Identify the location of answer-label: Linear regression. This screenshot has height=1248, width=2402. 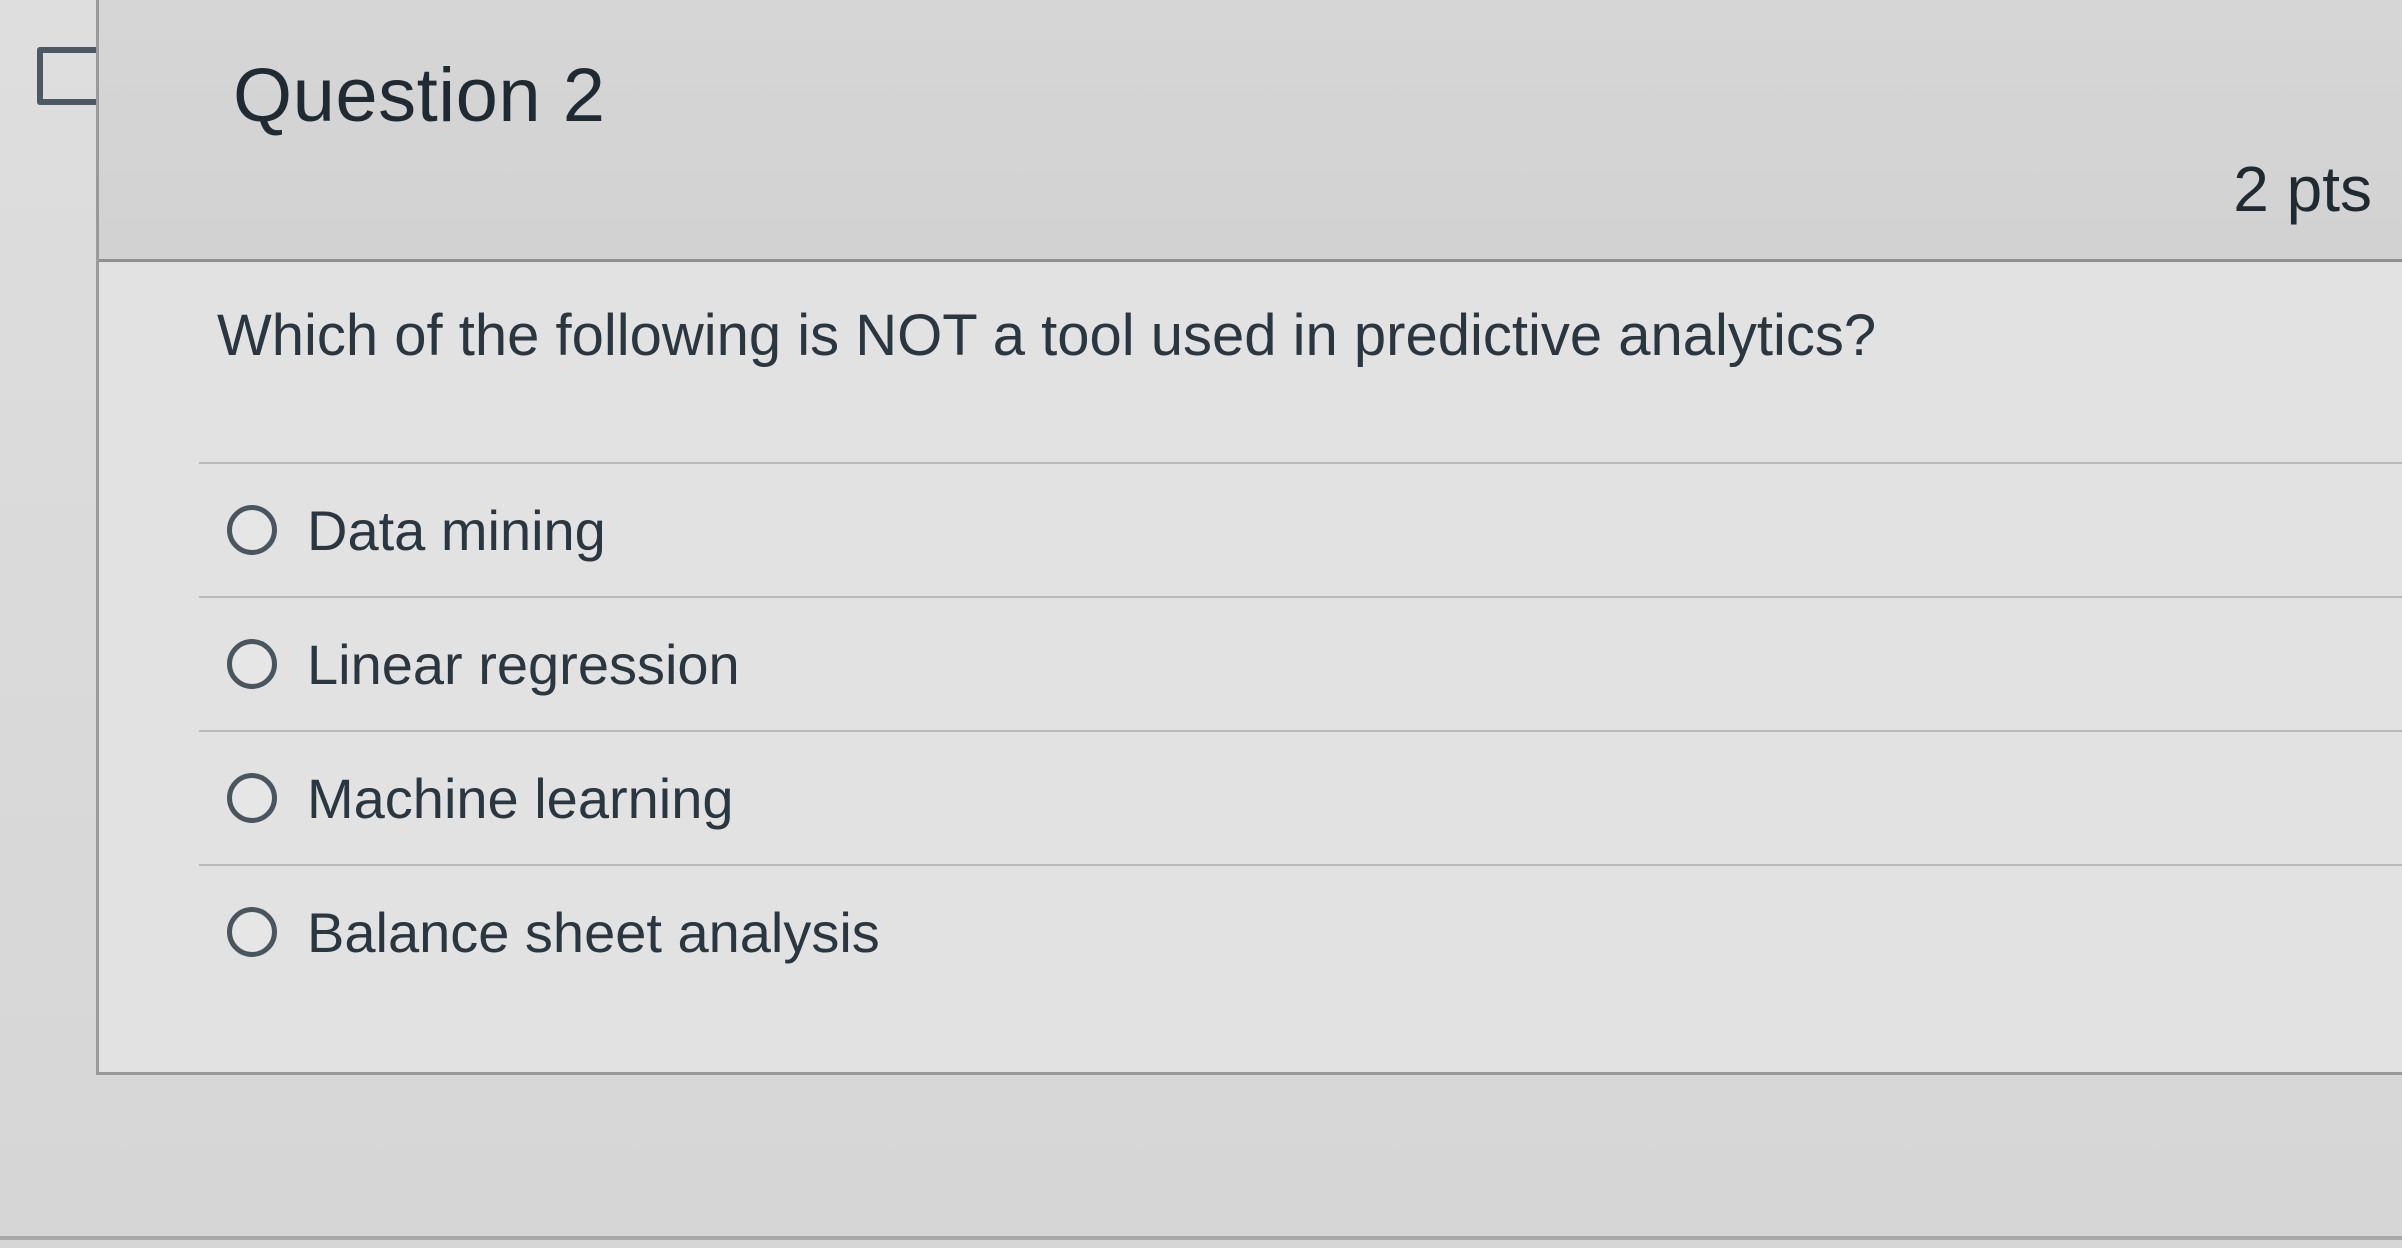
(523, 664).